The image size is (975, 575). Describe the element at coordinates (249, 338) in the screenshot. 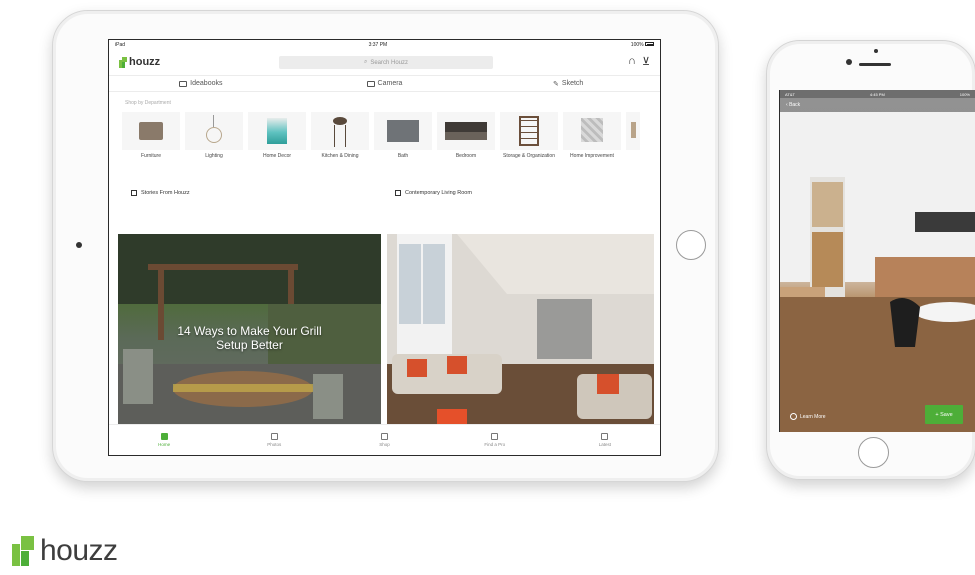

I see `story-title: 14 Ways to Make Your Grill Setup Better` at that location.